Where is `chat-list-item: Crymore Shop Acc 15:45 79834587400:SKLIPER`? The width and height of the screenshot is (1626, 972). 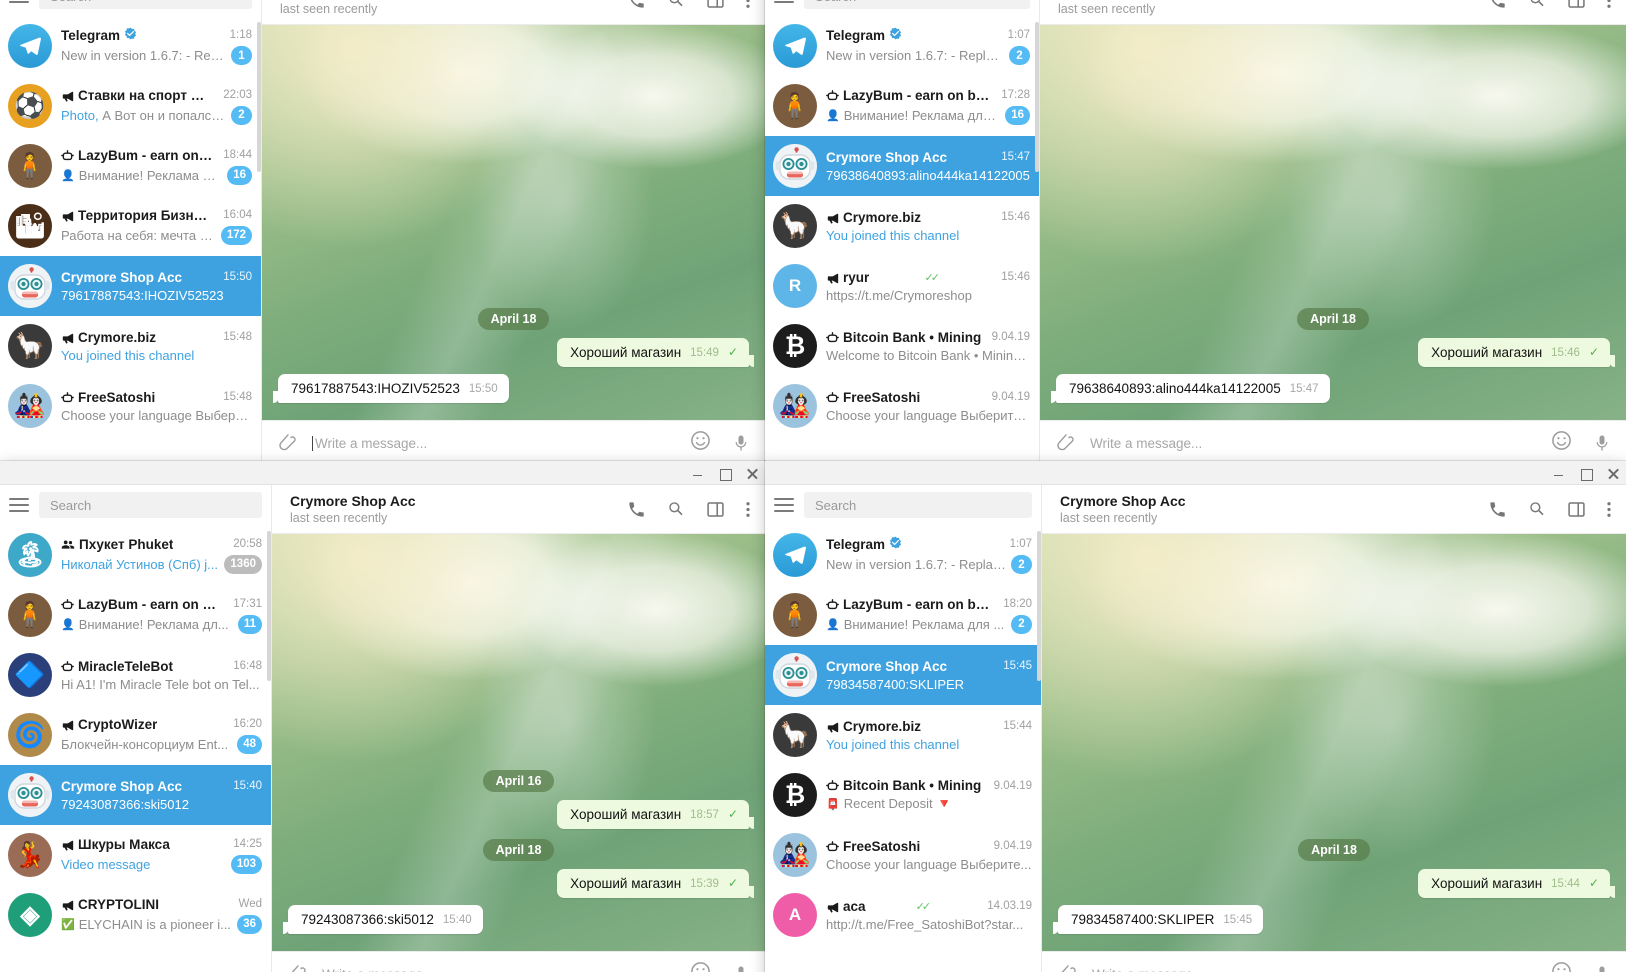 chat-list-item: Crymore Shop Acc 15:45 79834587400:SKLIPER is located at coordinates (903, 675).